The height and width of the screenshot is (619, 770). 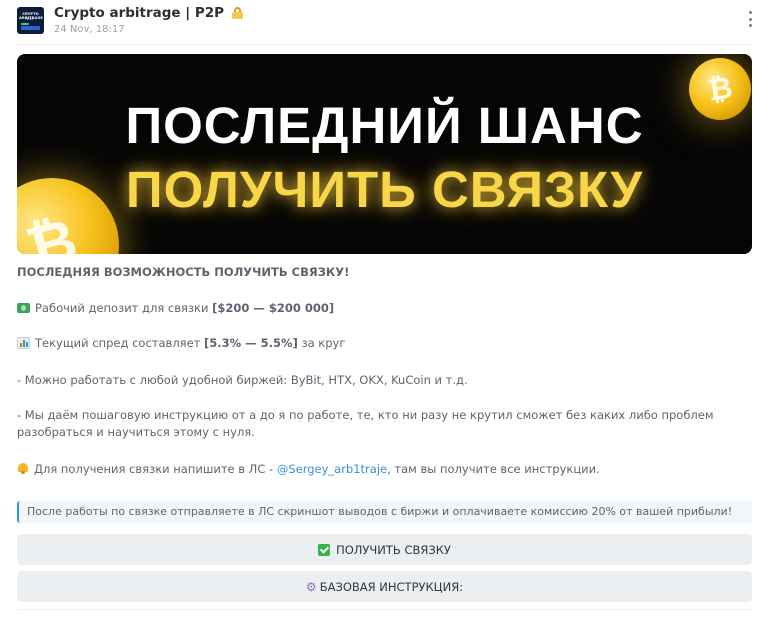 What do you see at coordinates (393, 549) in the screenshot?
I see `get-bundle-label: ПОЛУЧИТЬ СВЯЗКУ` at bounding box center [393, 549].